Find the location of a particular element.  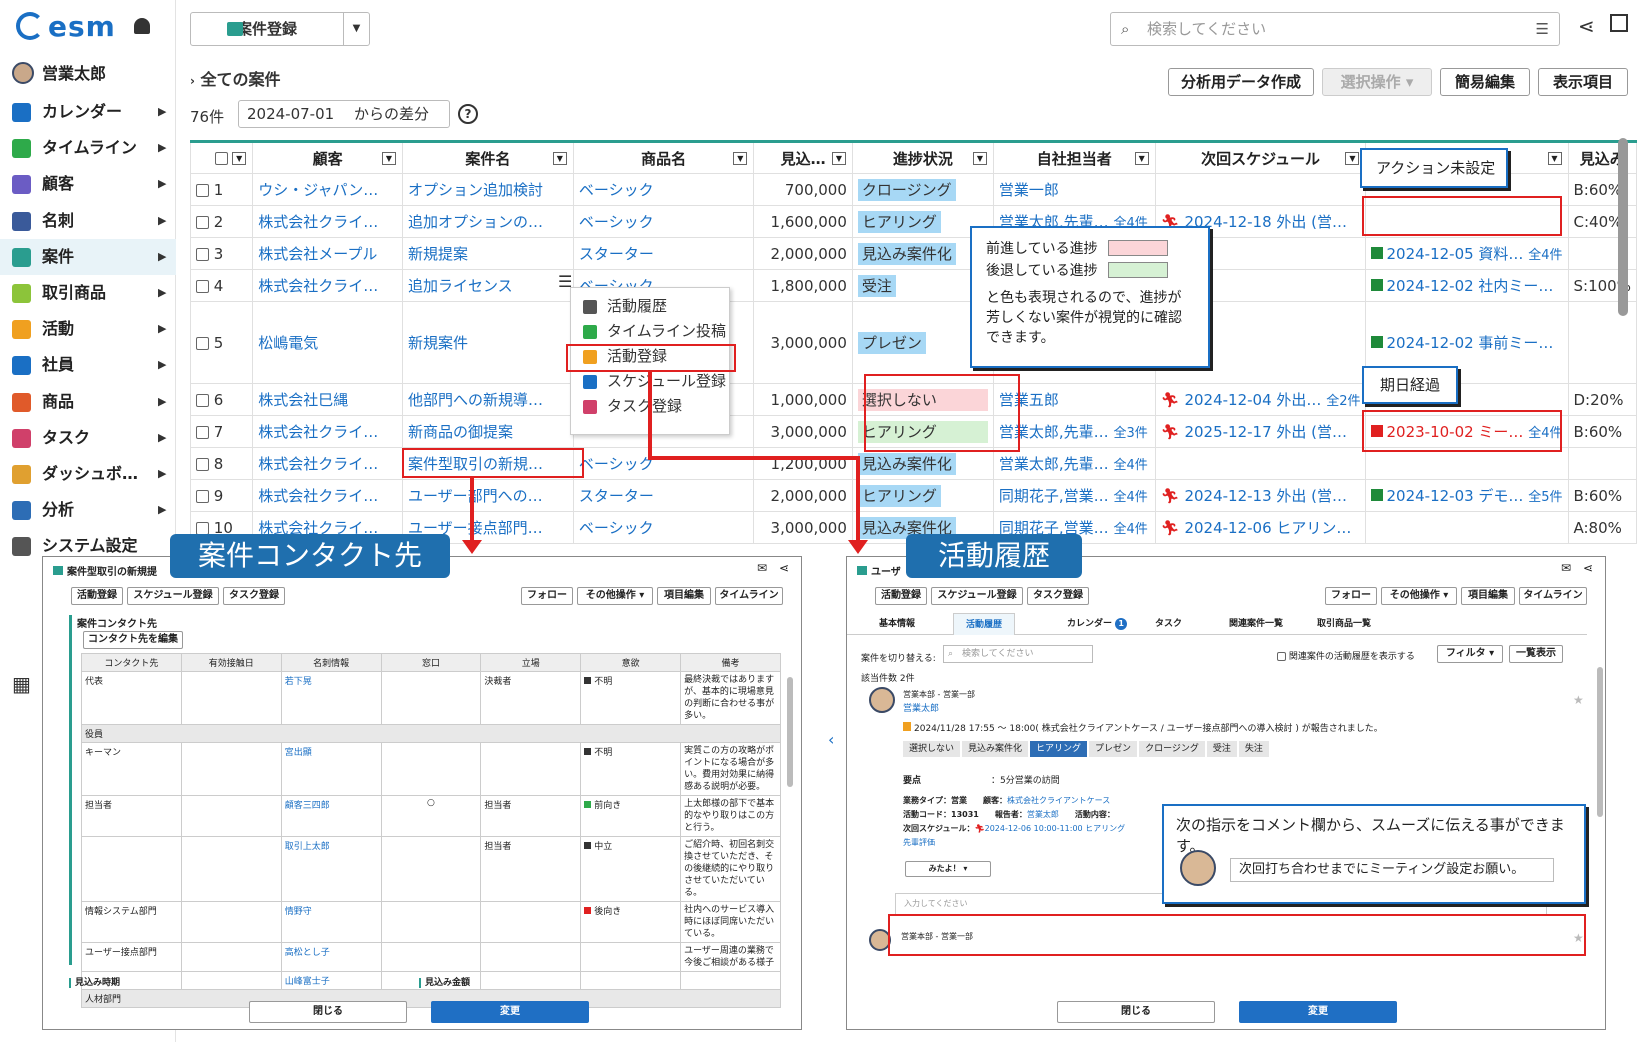

deal-cell: 新規提案 is located at coordinates (487, 253).